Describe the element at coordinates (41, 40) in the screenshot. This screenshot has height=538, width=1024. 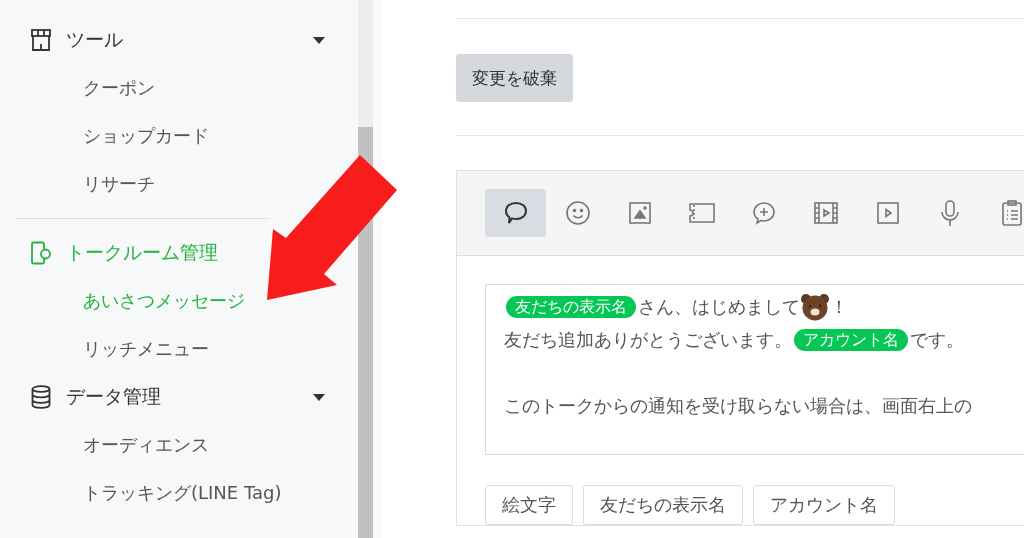
I see `store-icon` at that location.